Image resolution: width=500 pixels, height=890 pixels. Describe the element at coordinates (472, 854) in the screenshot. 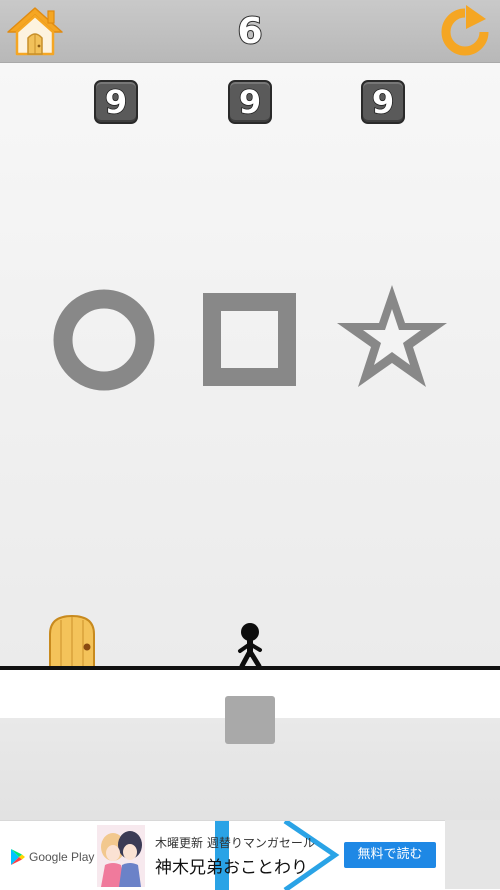

I see `ad-margin` at that location.